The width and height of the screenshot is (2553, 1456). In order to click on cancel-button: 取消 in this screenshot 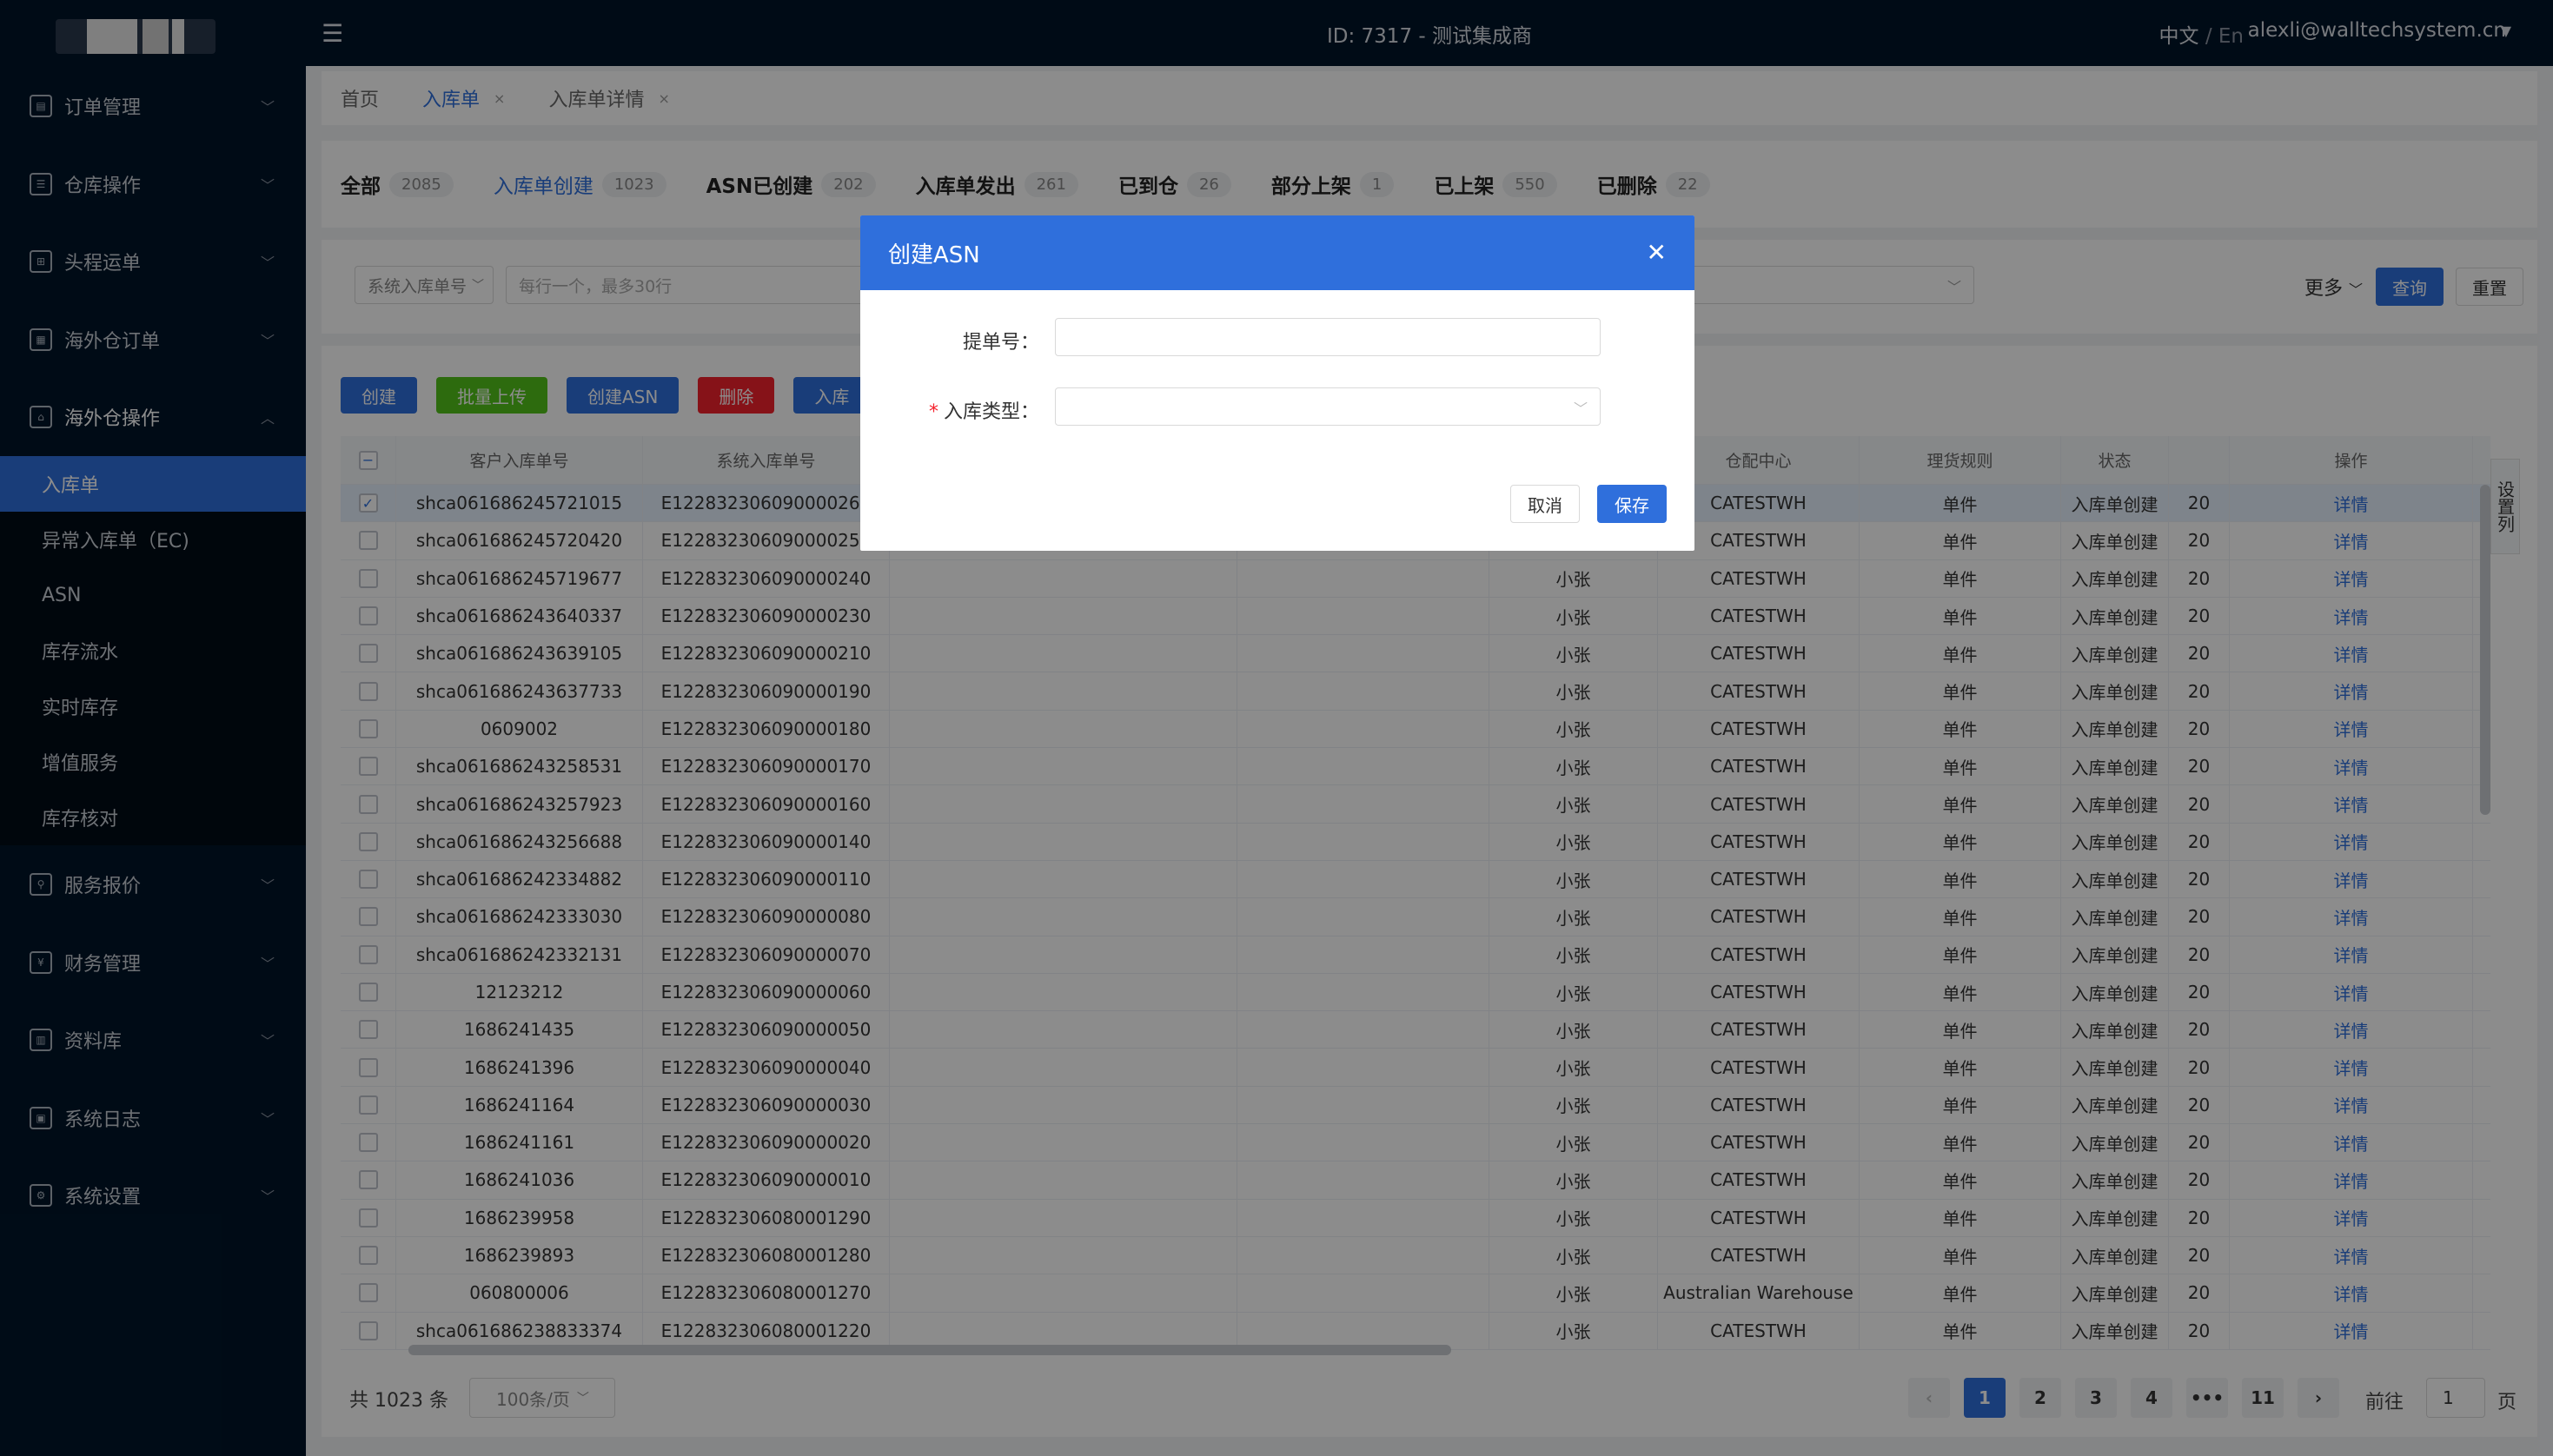, I will do `click(1545, 504)`.